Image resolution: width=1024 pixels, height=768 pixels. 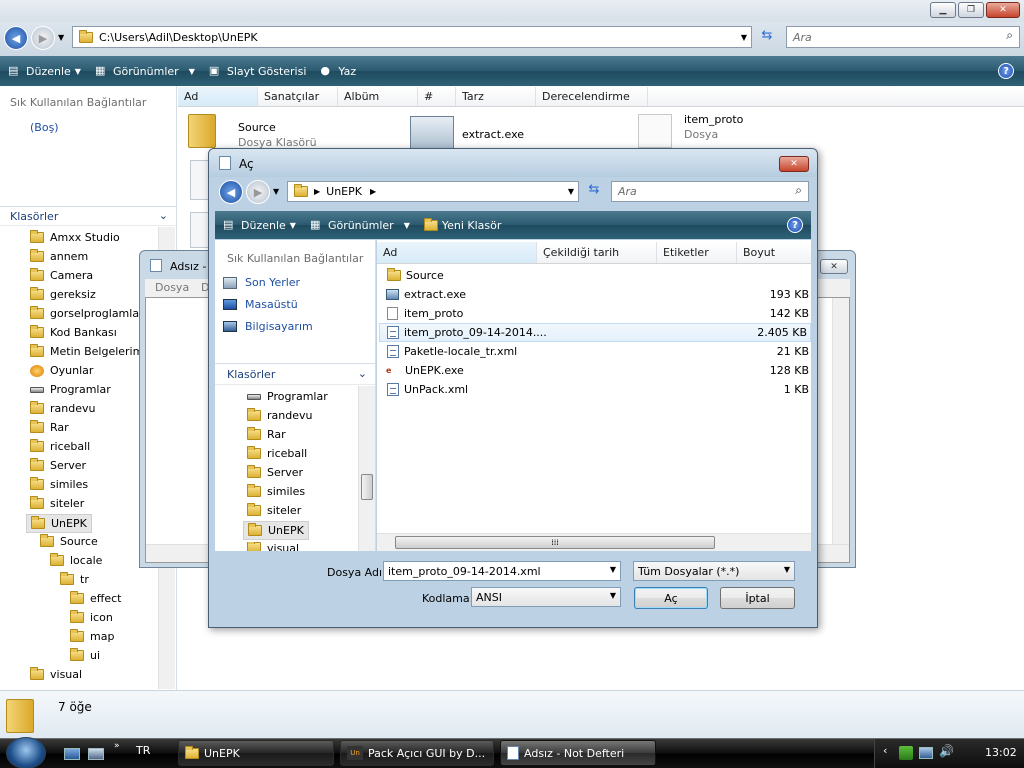 What do you see at coordinates (72, 754) in the screenshot?
I see `show-desktop-icon` at bounding box center [72, 754].